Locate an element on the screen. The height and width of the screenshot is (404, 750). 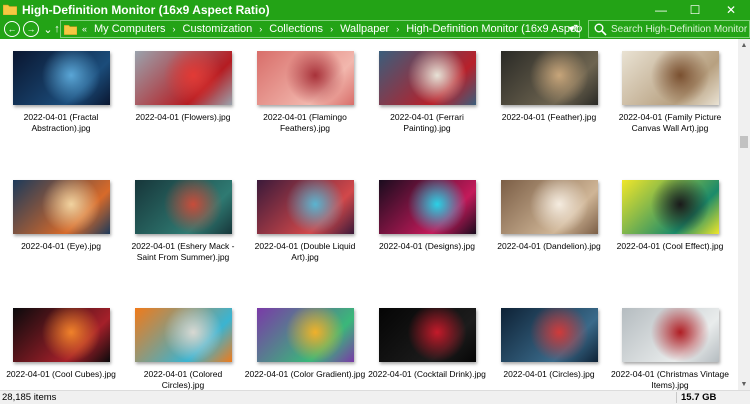
breadcrumb-item-wallpaper: Wallpaper is located at coordinates (364, 29).